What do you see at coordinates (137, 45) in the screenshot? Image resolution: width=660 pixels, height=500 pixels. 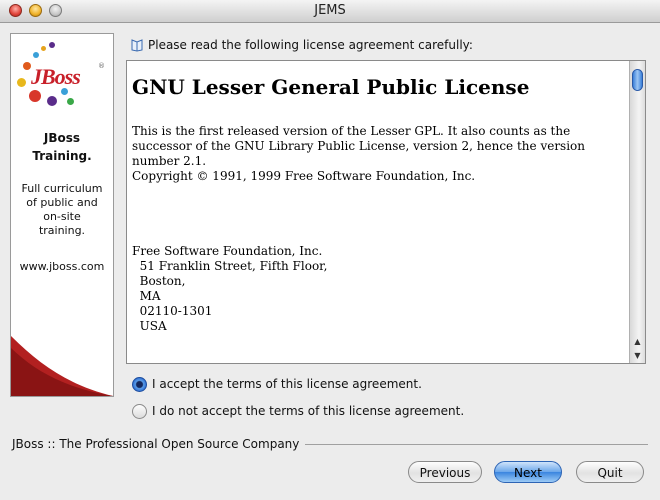 I see `book-icon` at bounding box center [137, 45].